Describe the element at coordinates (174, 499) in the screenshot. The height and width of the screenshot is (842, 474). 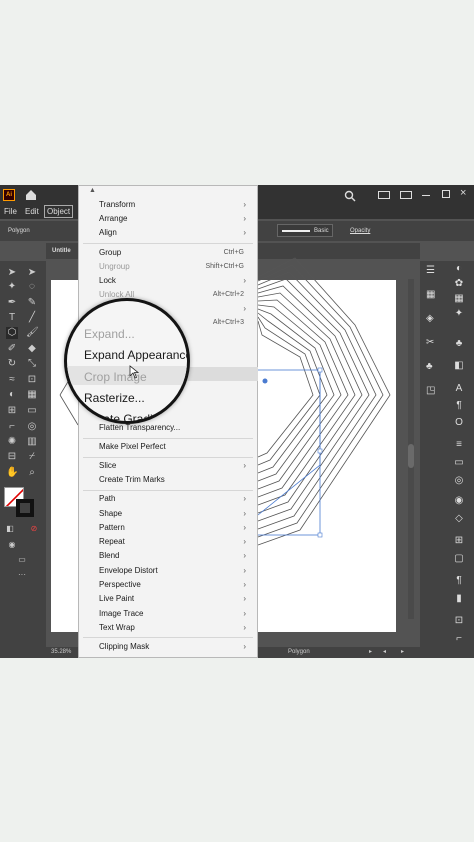
I see `menu-item-path: Path ›` at that location.